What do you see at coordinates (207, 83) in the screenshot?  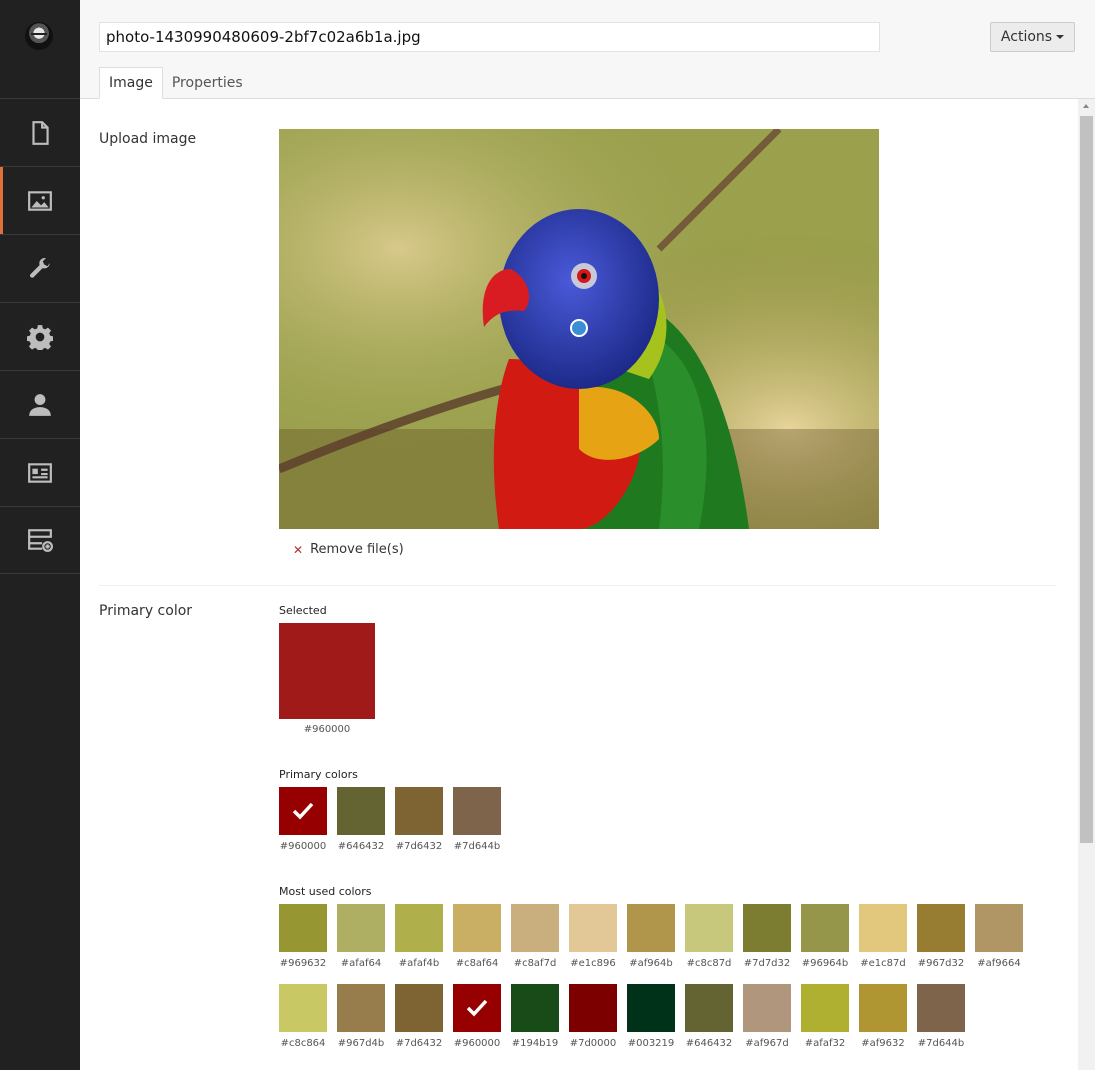 I see `tab-properties: Properties` at bounding box center [207, 83].